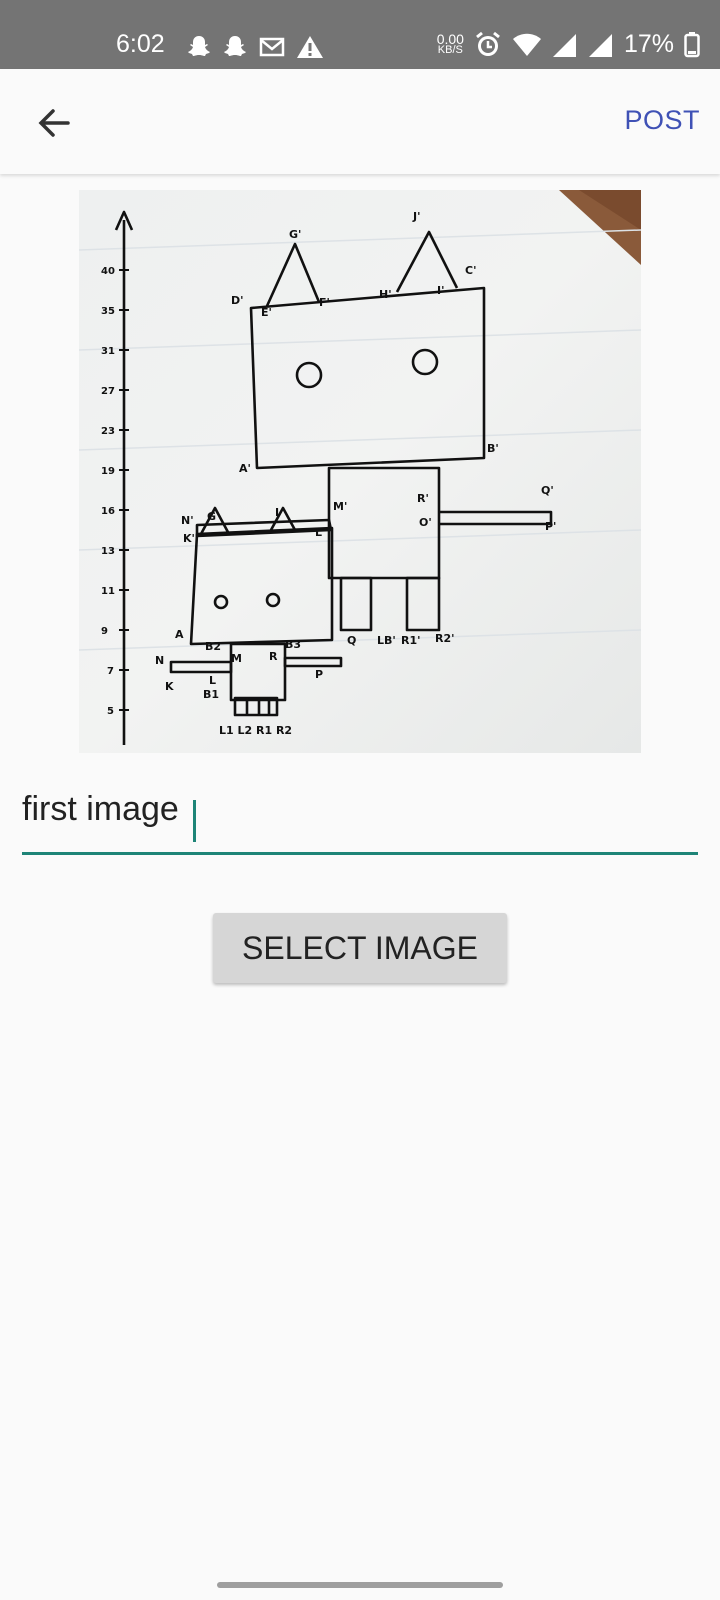  What do you see at coordinates (550, 526) in the screenshot?
I see `drawing-label: P'` at bounding box center [550, 526].